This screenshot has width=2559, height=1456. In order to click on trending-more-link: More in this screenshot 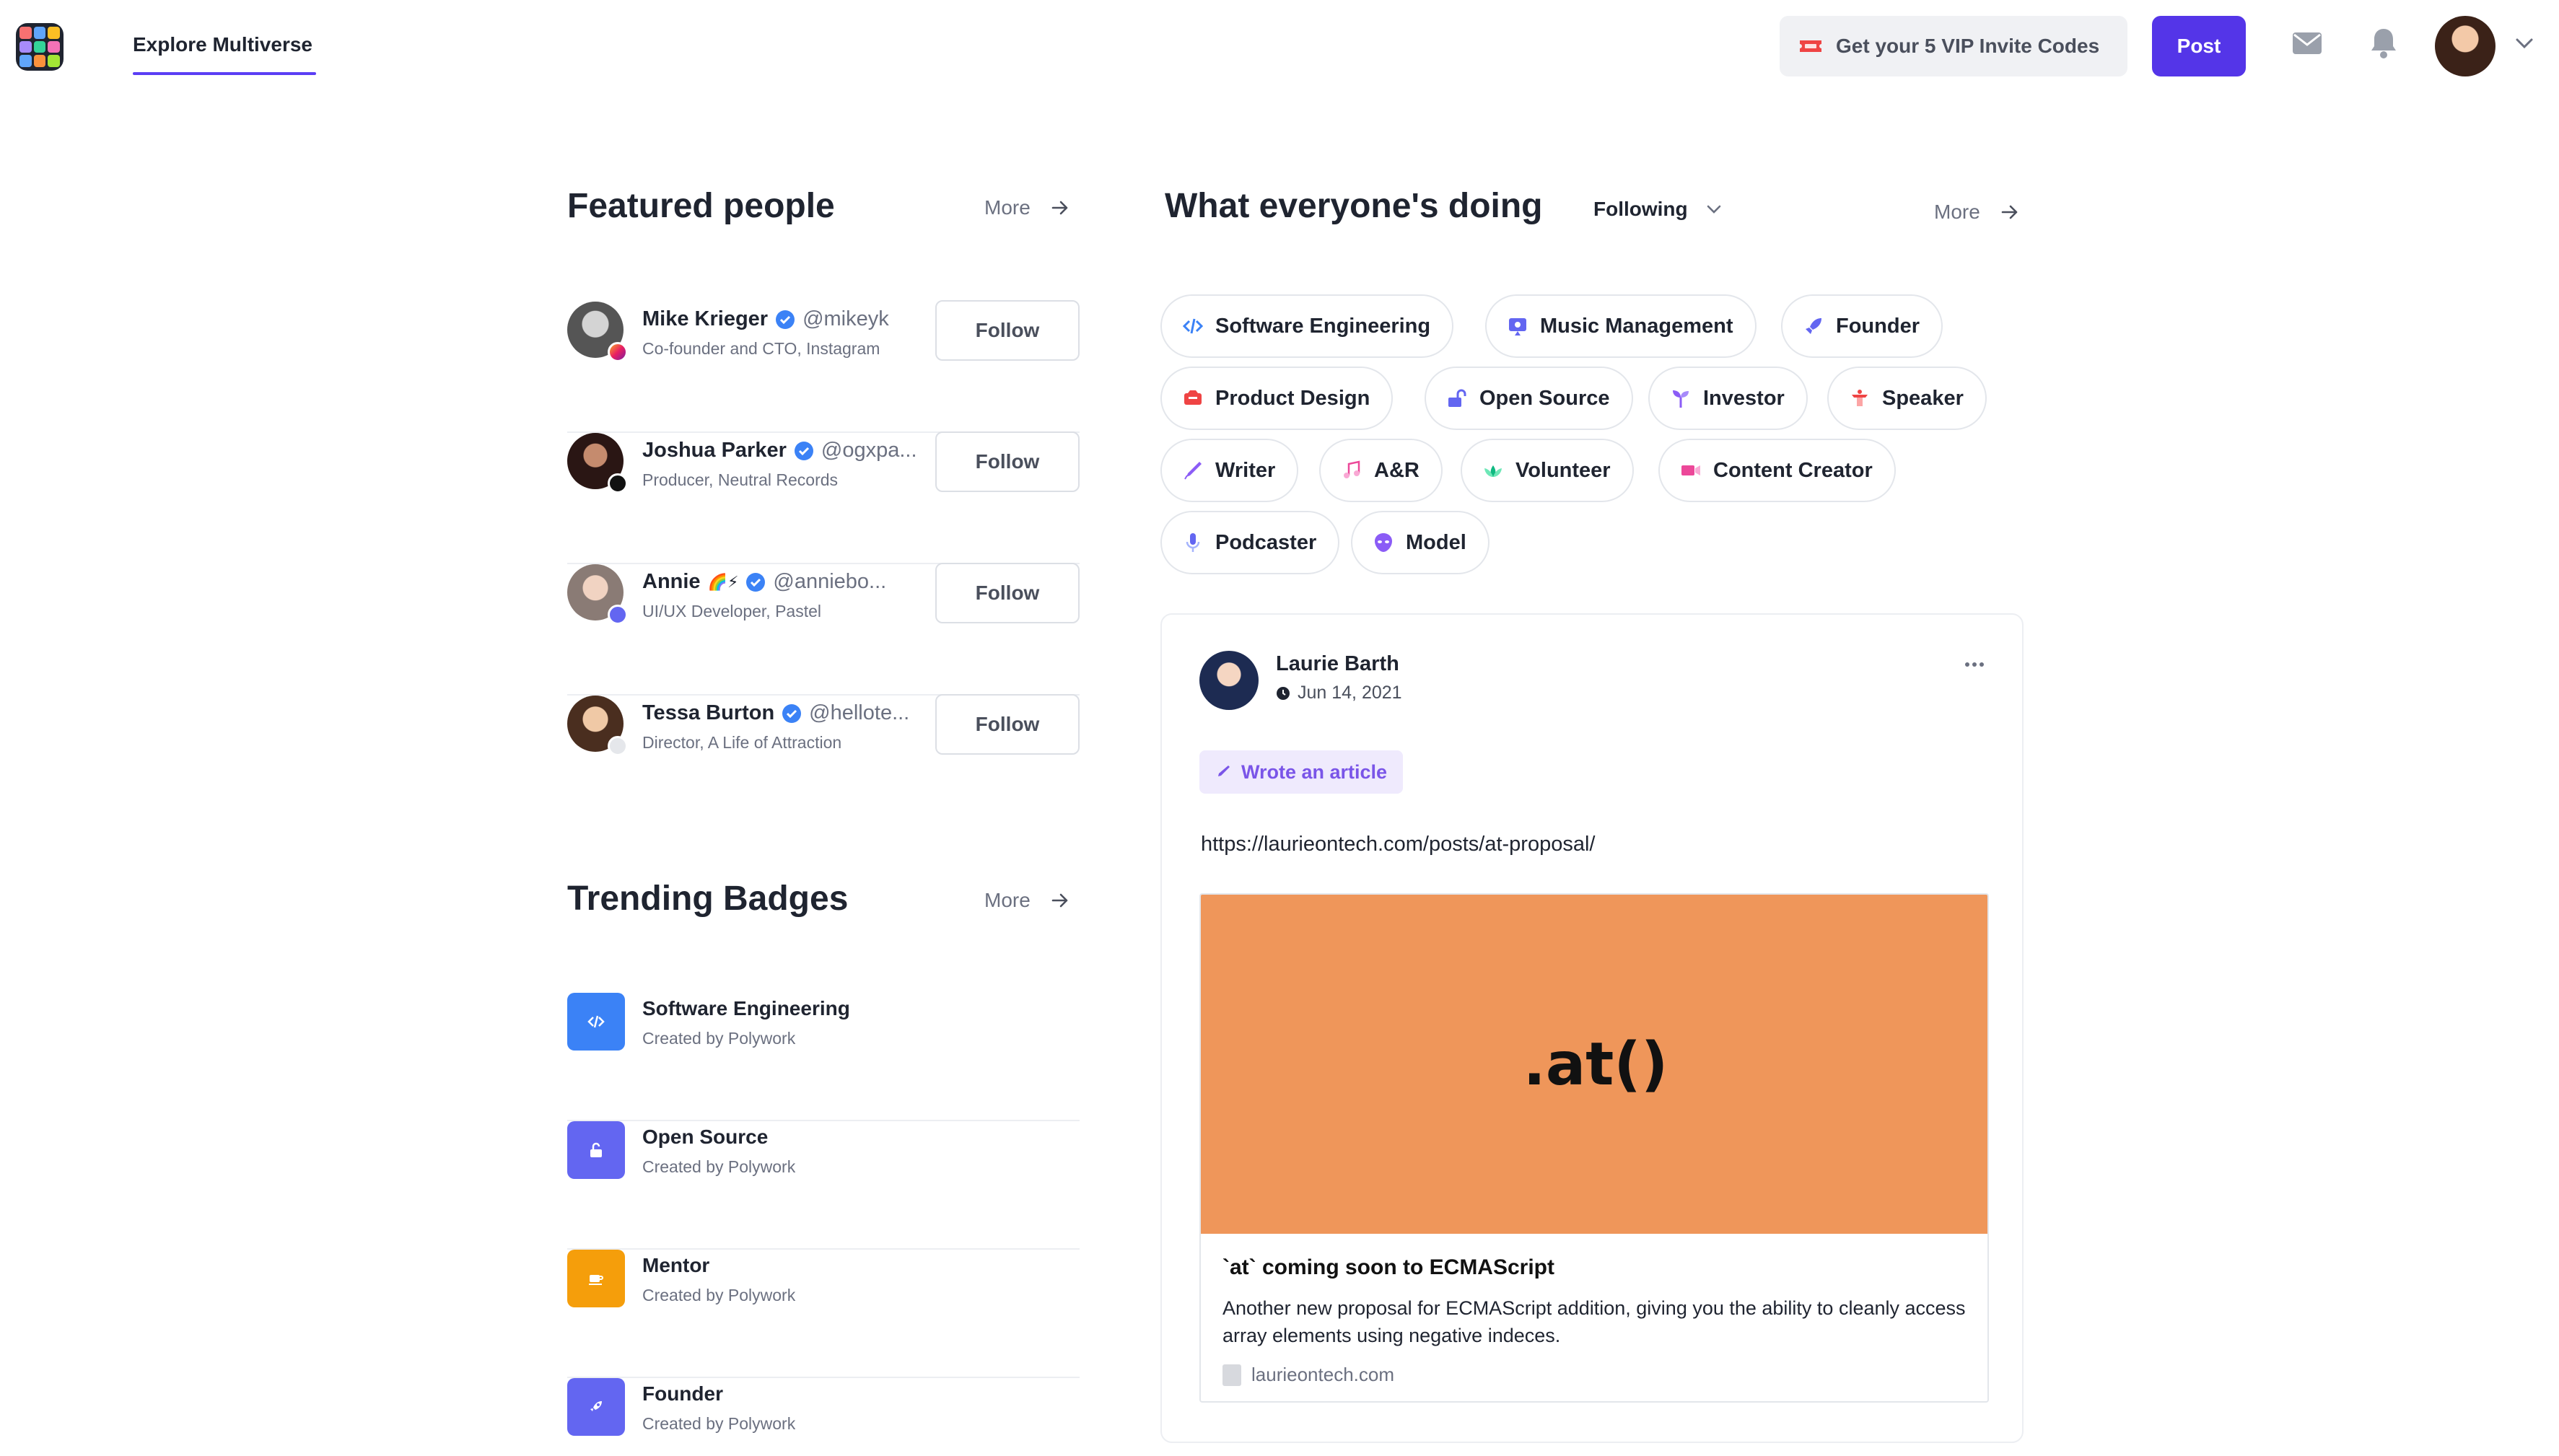, I will do `click(1026, 900)`.